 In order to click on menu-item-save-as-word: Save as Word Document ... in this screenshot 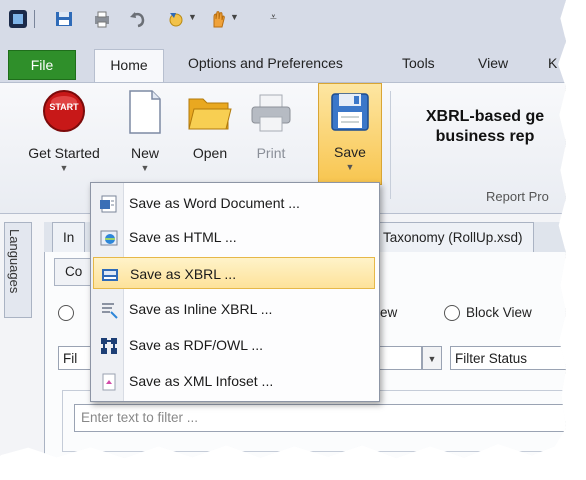, I will do `click(234, 203)`.